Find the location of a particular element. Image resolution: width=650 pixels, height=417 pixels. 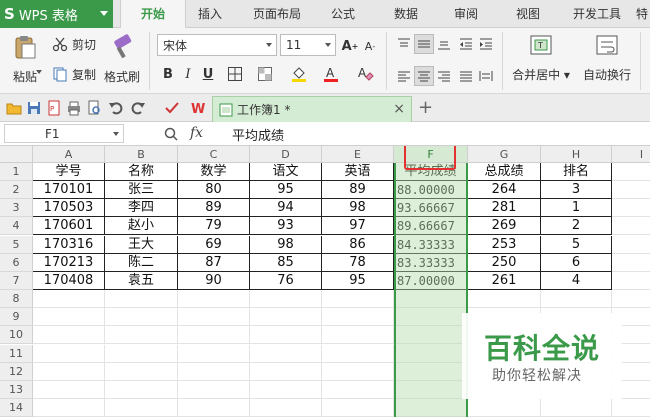

cell-a11 is located at coordinates (69, 353).